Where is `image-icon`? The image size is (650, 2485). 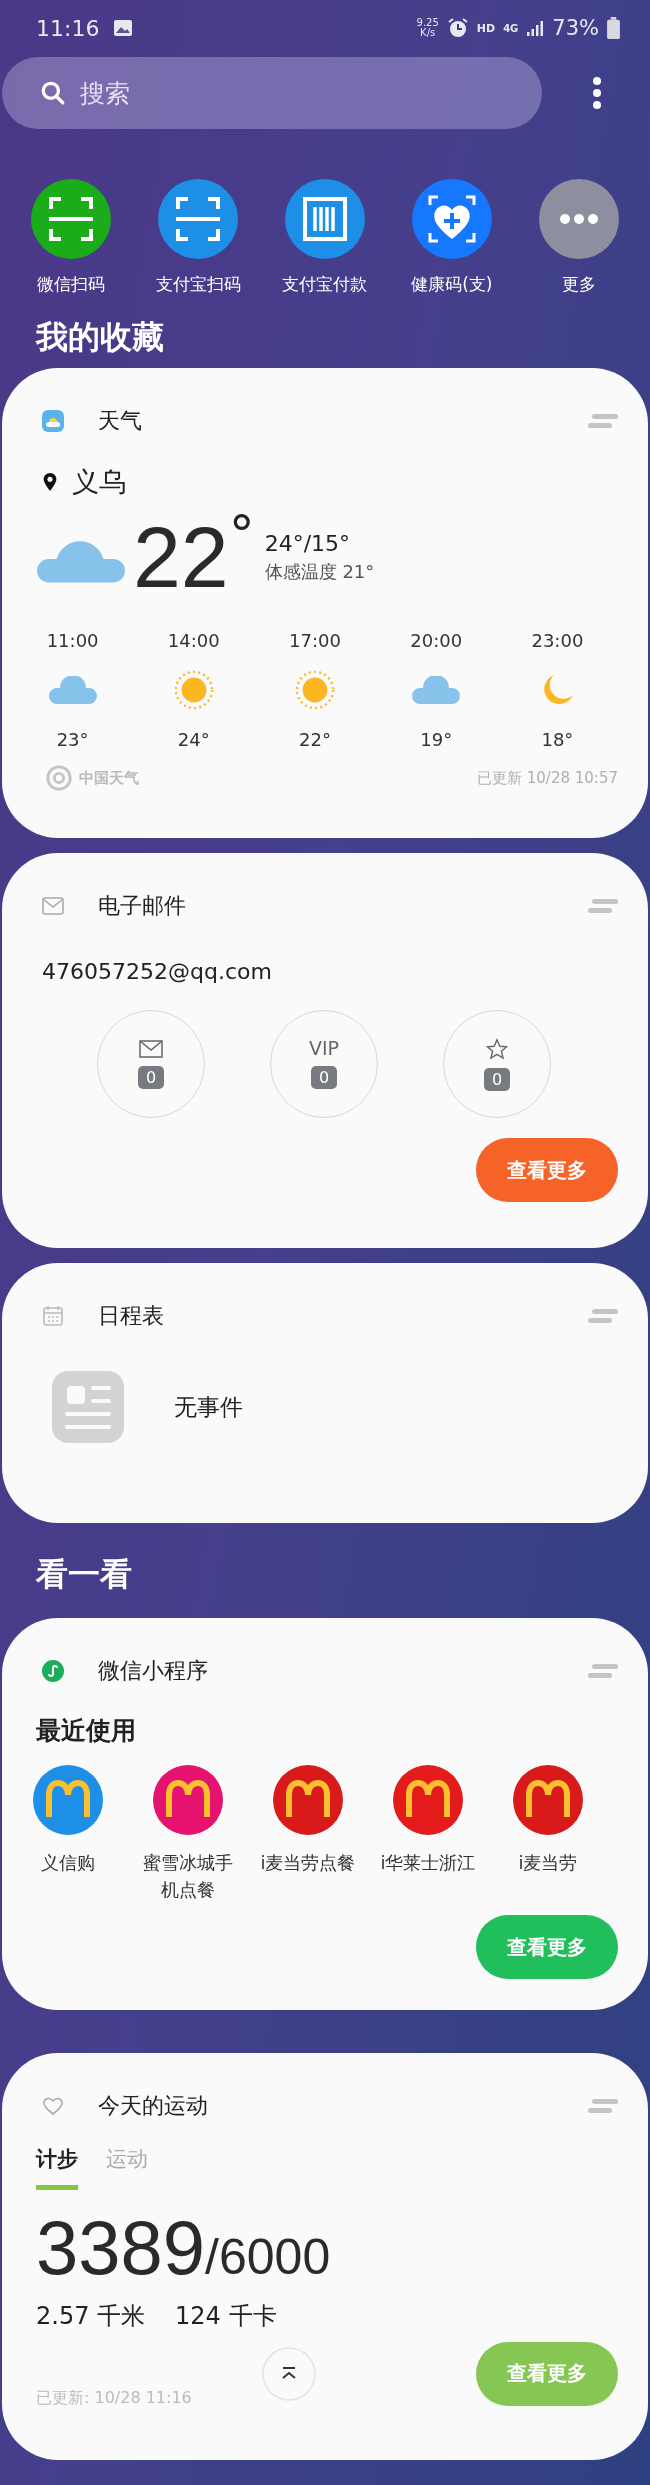
image-icon is located at coordinates (123, 28).